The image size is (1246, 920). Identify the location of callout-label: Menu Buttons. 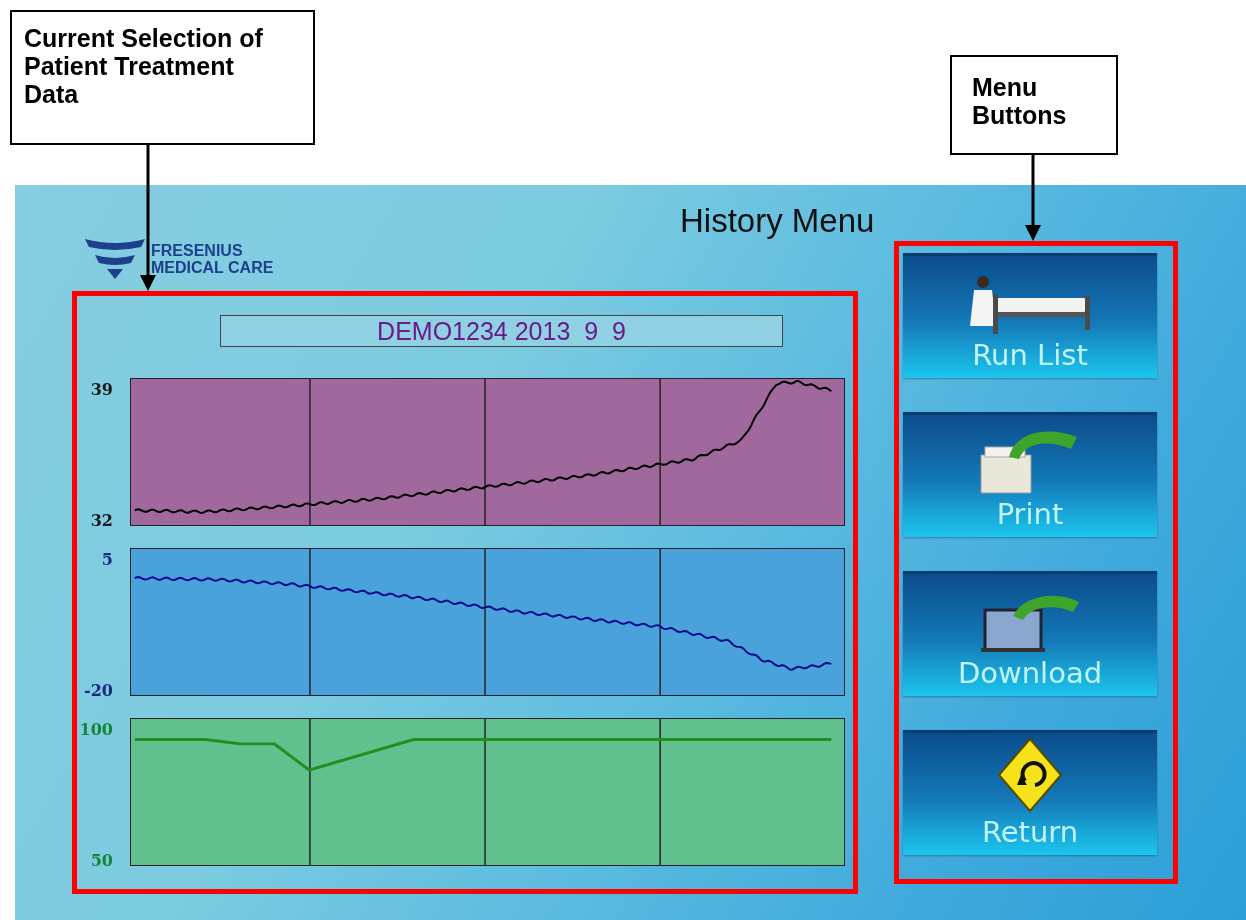
(1034, 105).